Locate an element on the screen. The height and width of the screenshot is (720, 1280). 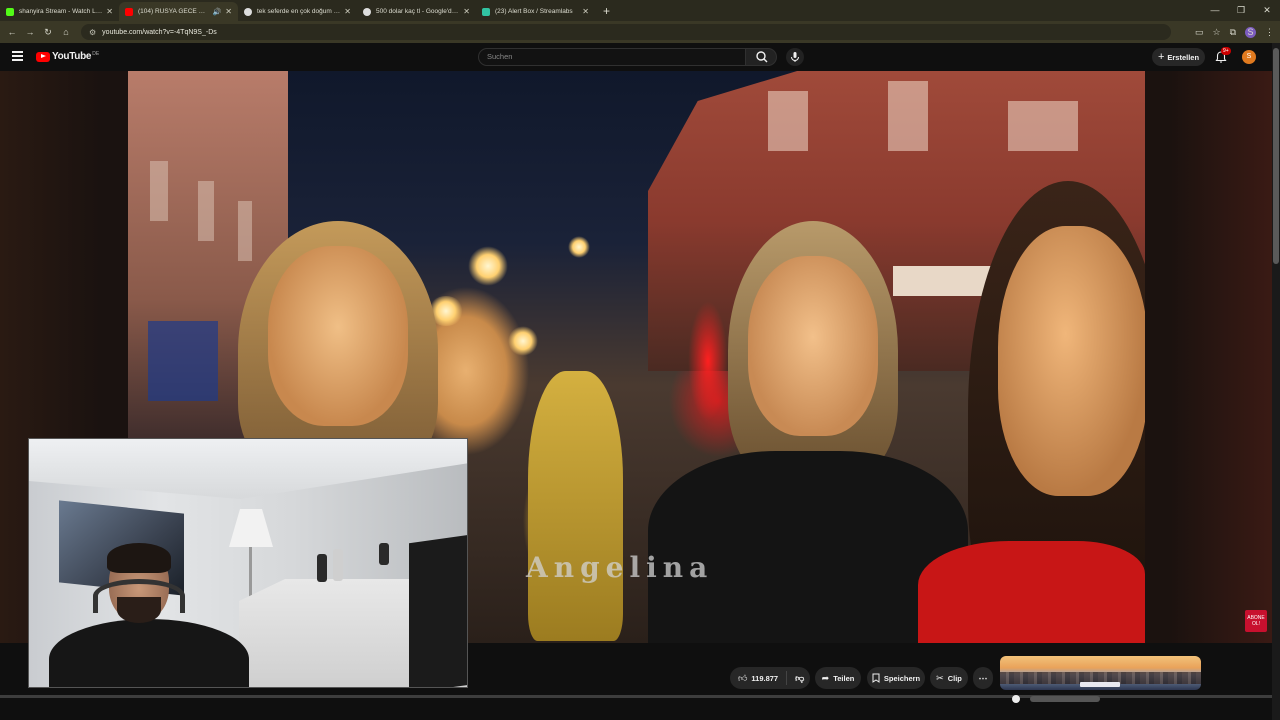
mic-icon is located at coordinates (795, 57).